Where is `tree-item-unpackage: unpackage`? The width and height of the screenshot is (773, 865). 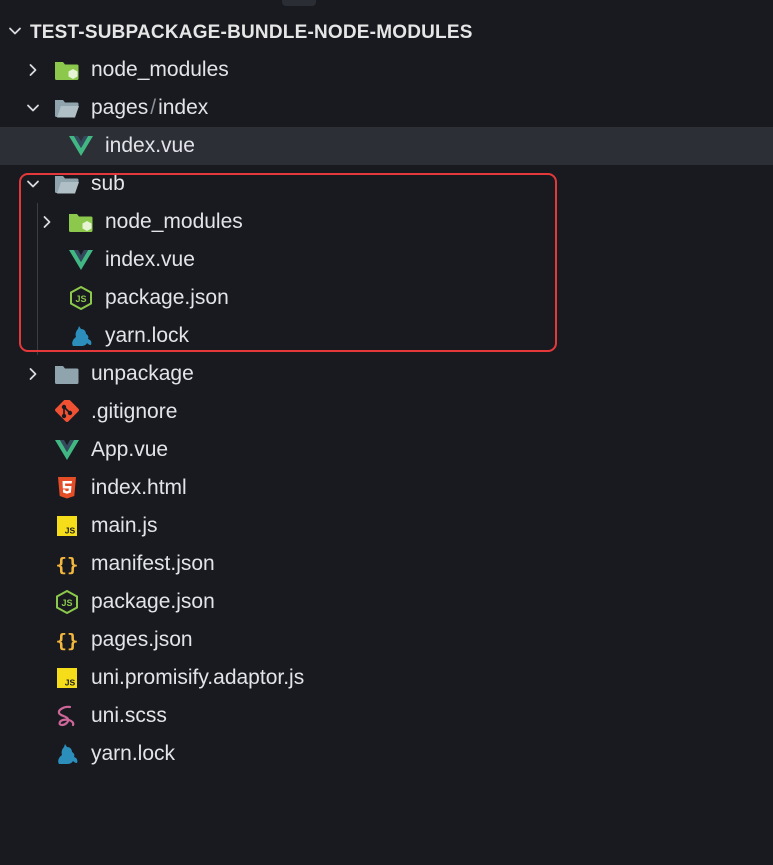
tree-item-unpackage: unpackage is located at coordinates (386, 374).